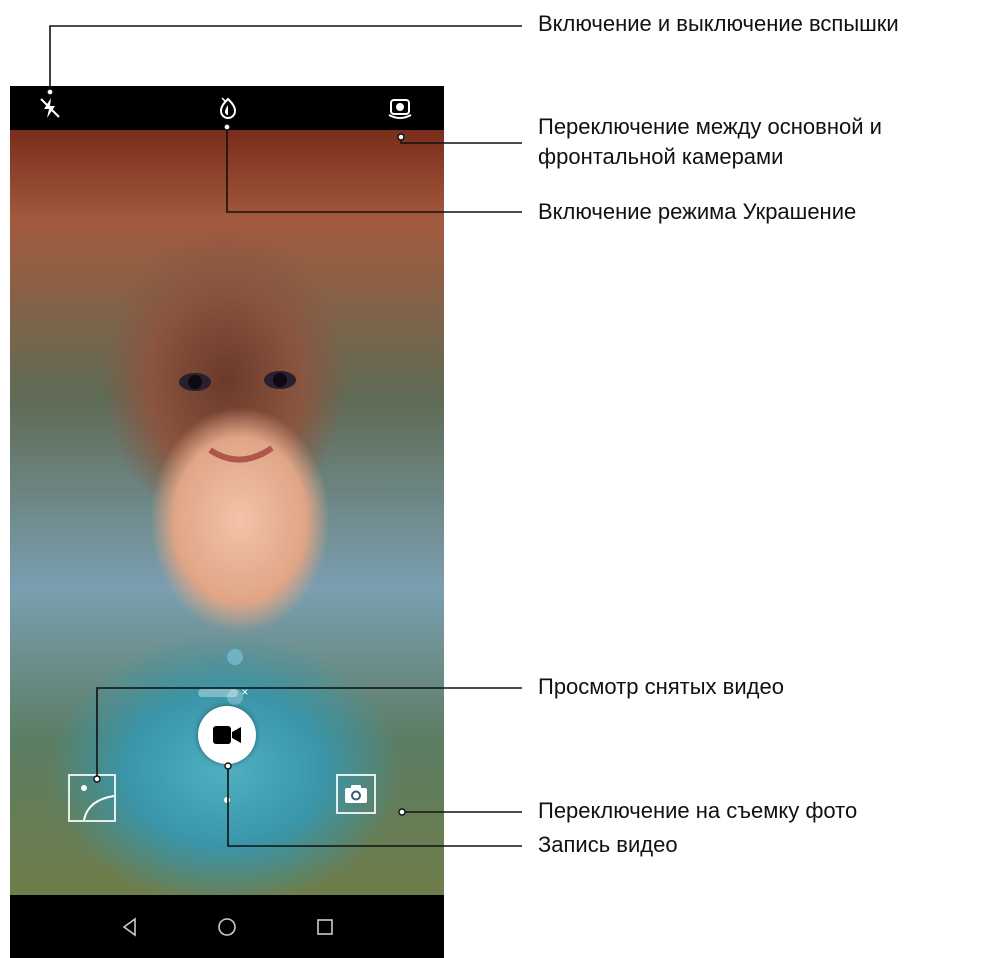 Image resolution: width=991 pixels, height=958 pixels. Describe the element at coordinates (227, 929) in the screenshot. I see `home-icon` at that location.